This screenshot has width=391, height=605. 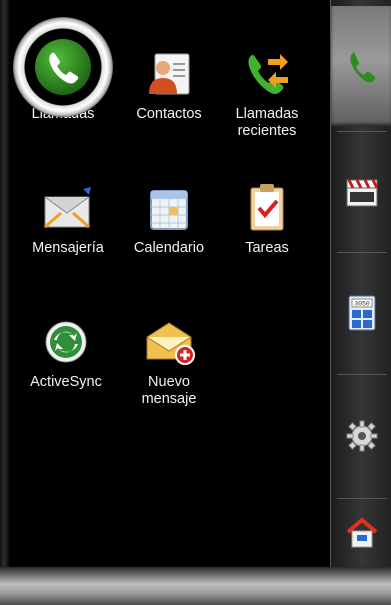 What do you see at coordinates (169, 74) in the screenshot?
I see `contacts-icon` at bounding box center [169, 74].